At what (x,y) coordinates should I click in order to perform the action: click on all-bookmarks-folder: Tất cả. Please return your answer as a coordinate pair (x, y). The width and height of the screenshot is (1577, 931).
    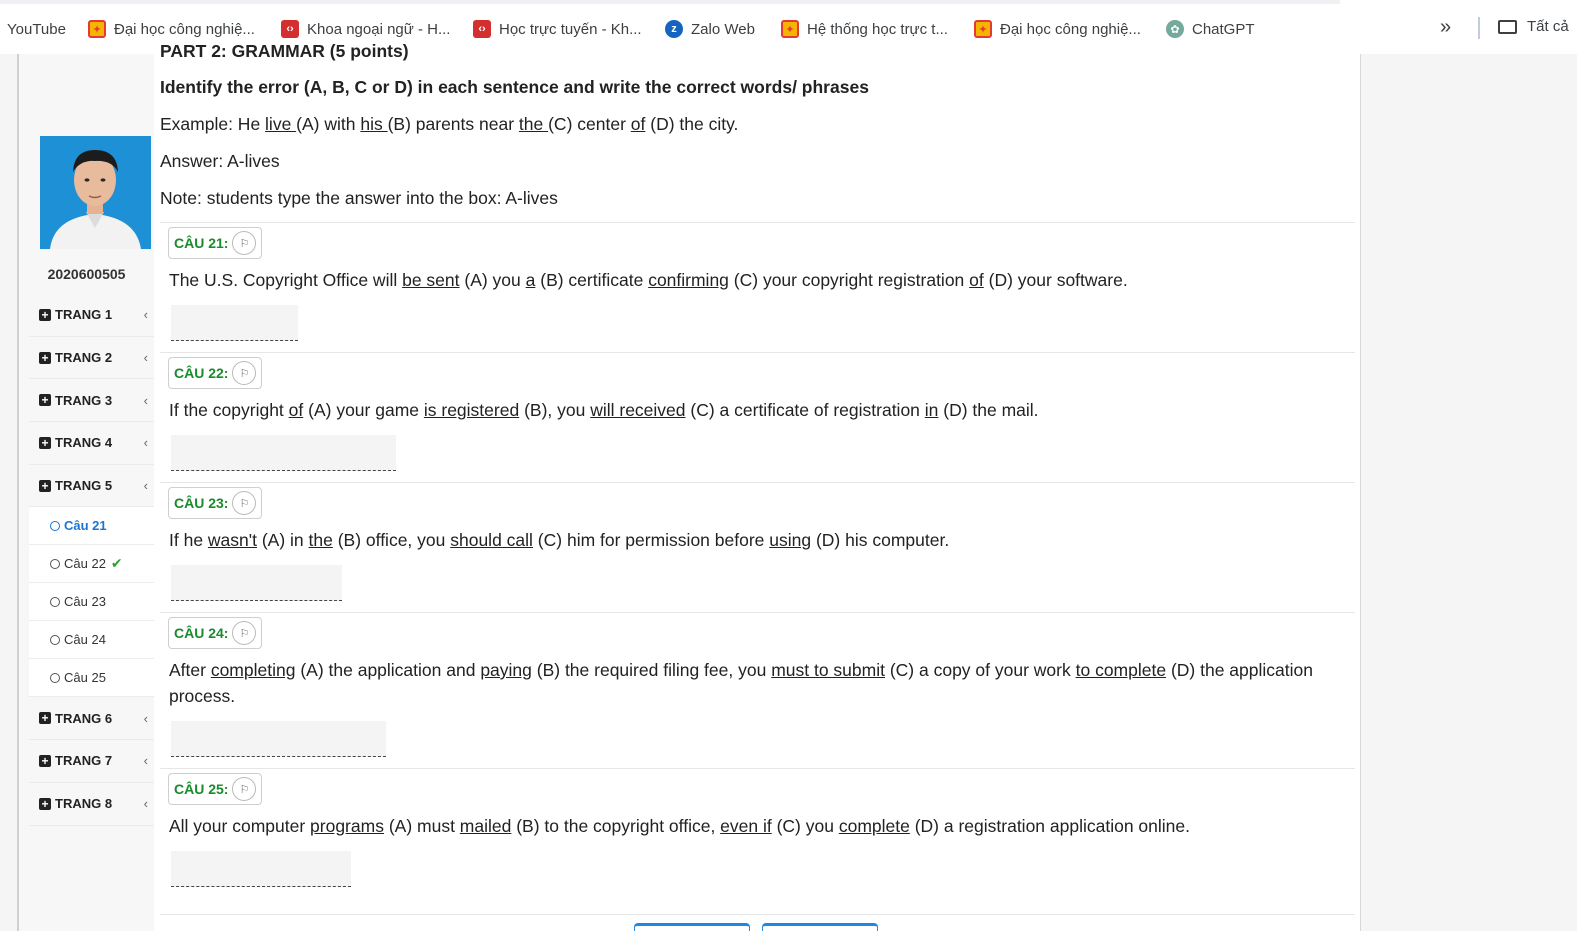
    Looking at the image, I should click on (1533, 26).